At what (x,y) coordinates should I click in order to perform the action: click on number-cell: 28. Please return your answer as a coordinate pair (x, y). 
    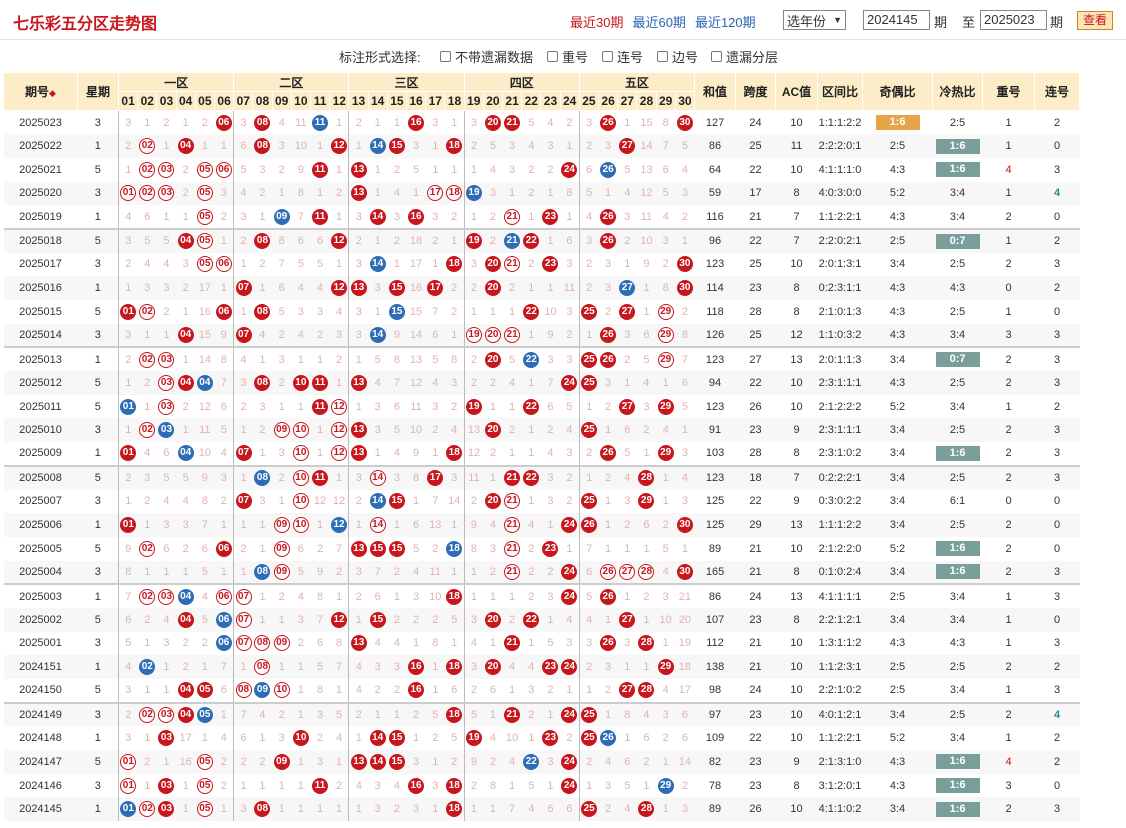
    Looking at the image, I should click on (646, 691).